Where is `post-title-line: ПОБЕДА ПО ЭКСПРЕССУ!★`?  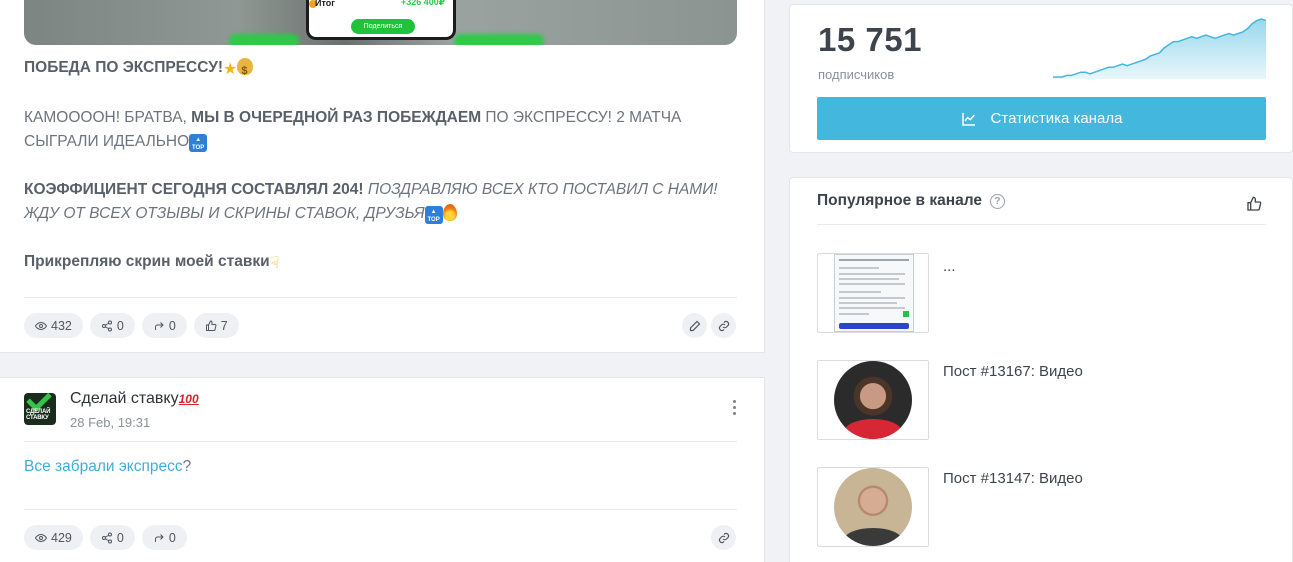
post-title-line: ПОБЕДА ПО ЭКСПРЕССУ!★ is located at coordinates (379, 69).